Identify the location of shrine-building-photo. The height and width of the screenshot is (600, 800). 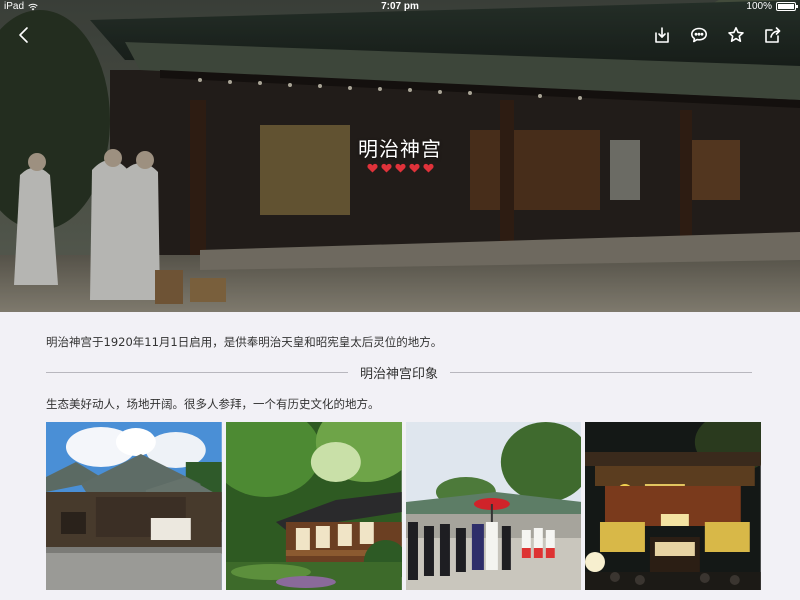
(134, 506).